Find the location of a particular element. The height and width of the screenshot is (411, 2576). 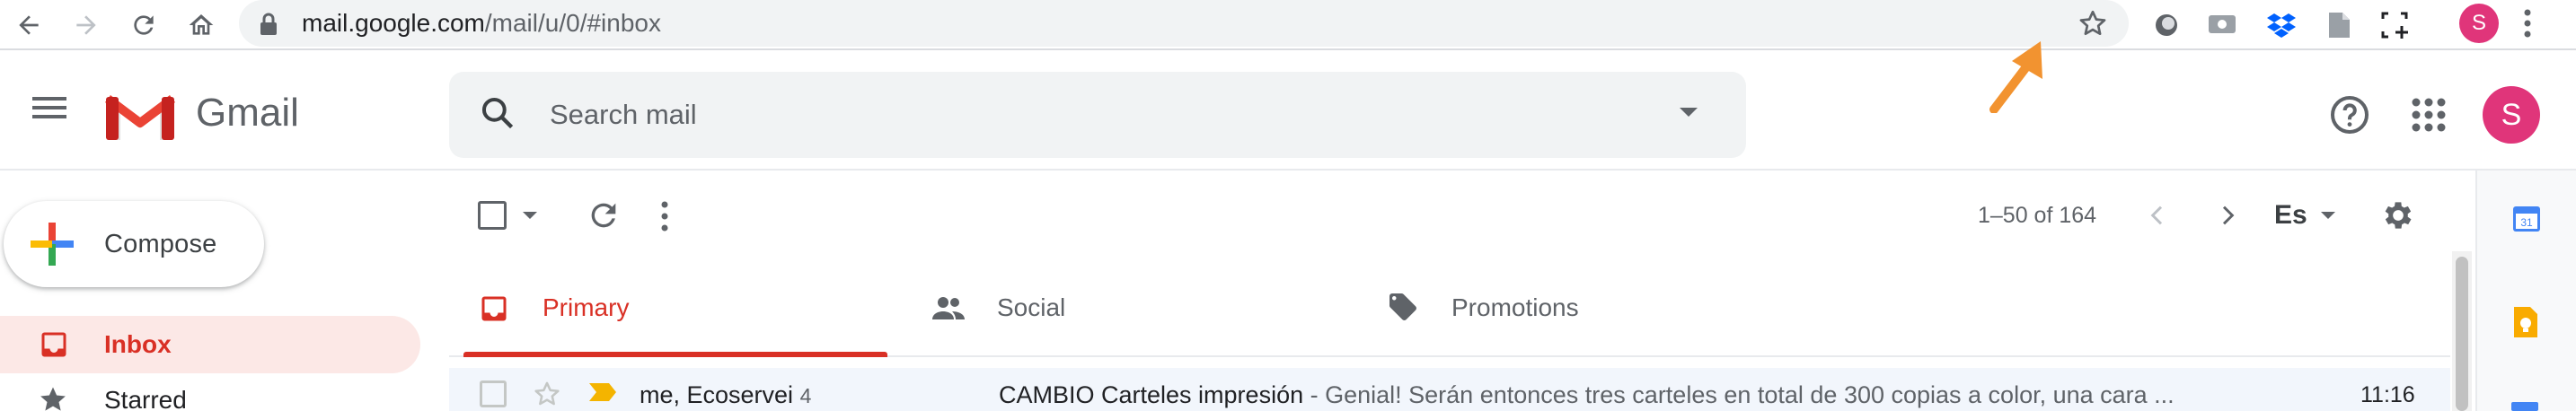

screenshot-tool-icon is located at coordinates (2395, 25).